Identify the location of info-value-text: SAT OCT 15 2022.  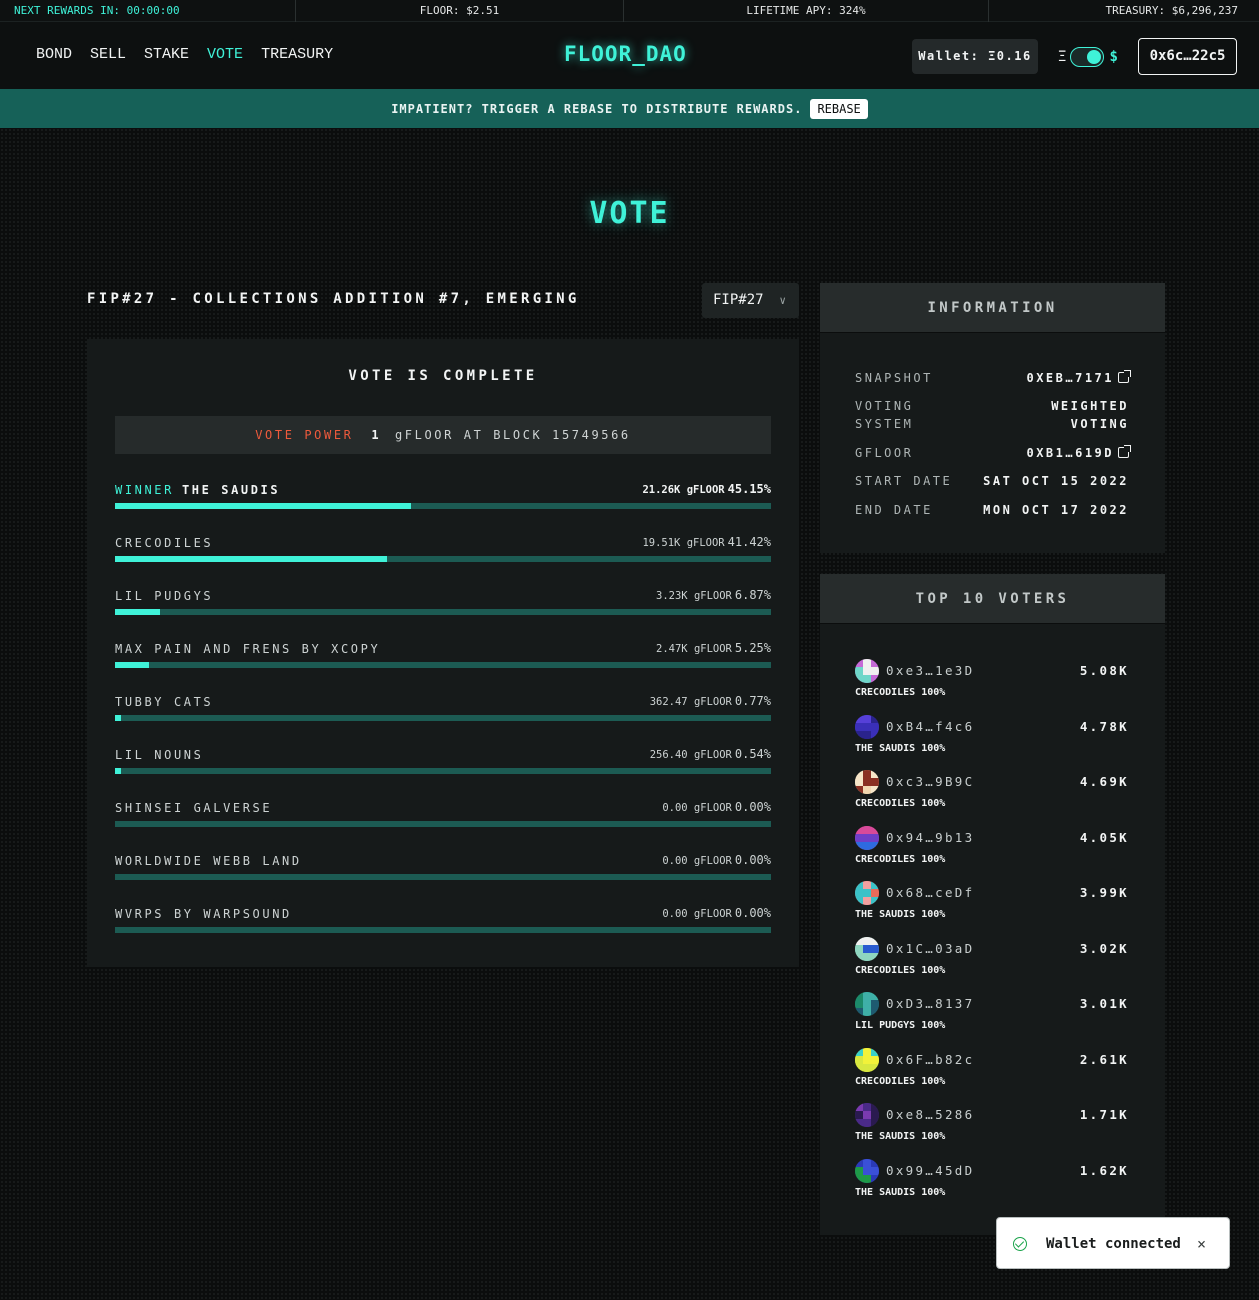
(1056, 481).